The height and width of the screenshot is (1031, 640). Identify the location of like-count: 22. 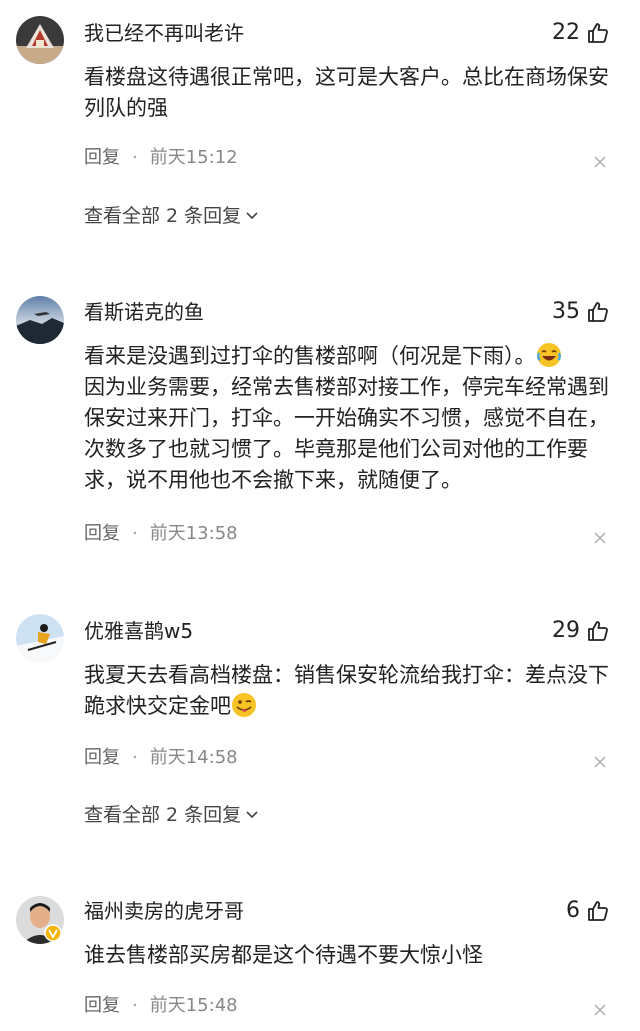
(566, 32).